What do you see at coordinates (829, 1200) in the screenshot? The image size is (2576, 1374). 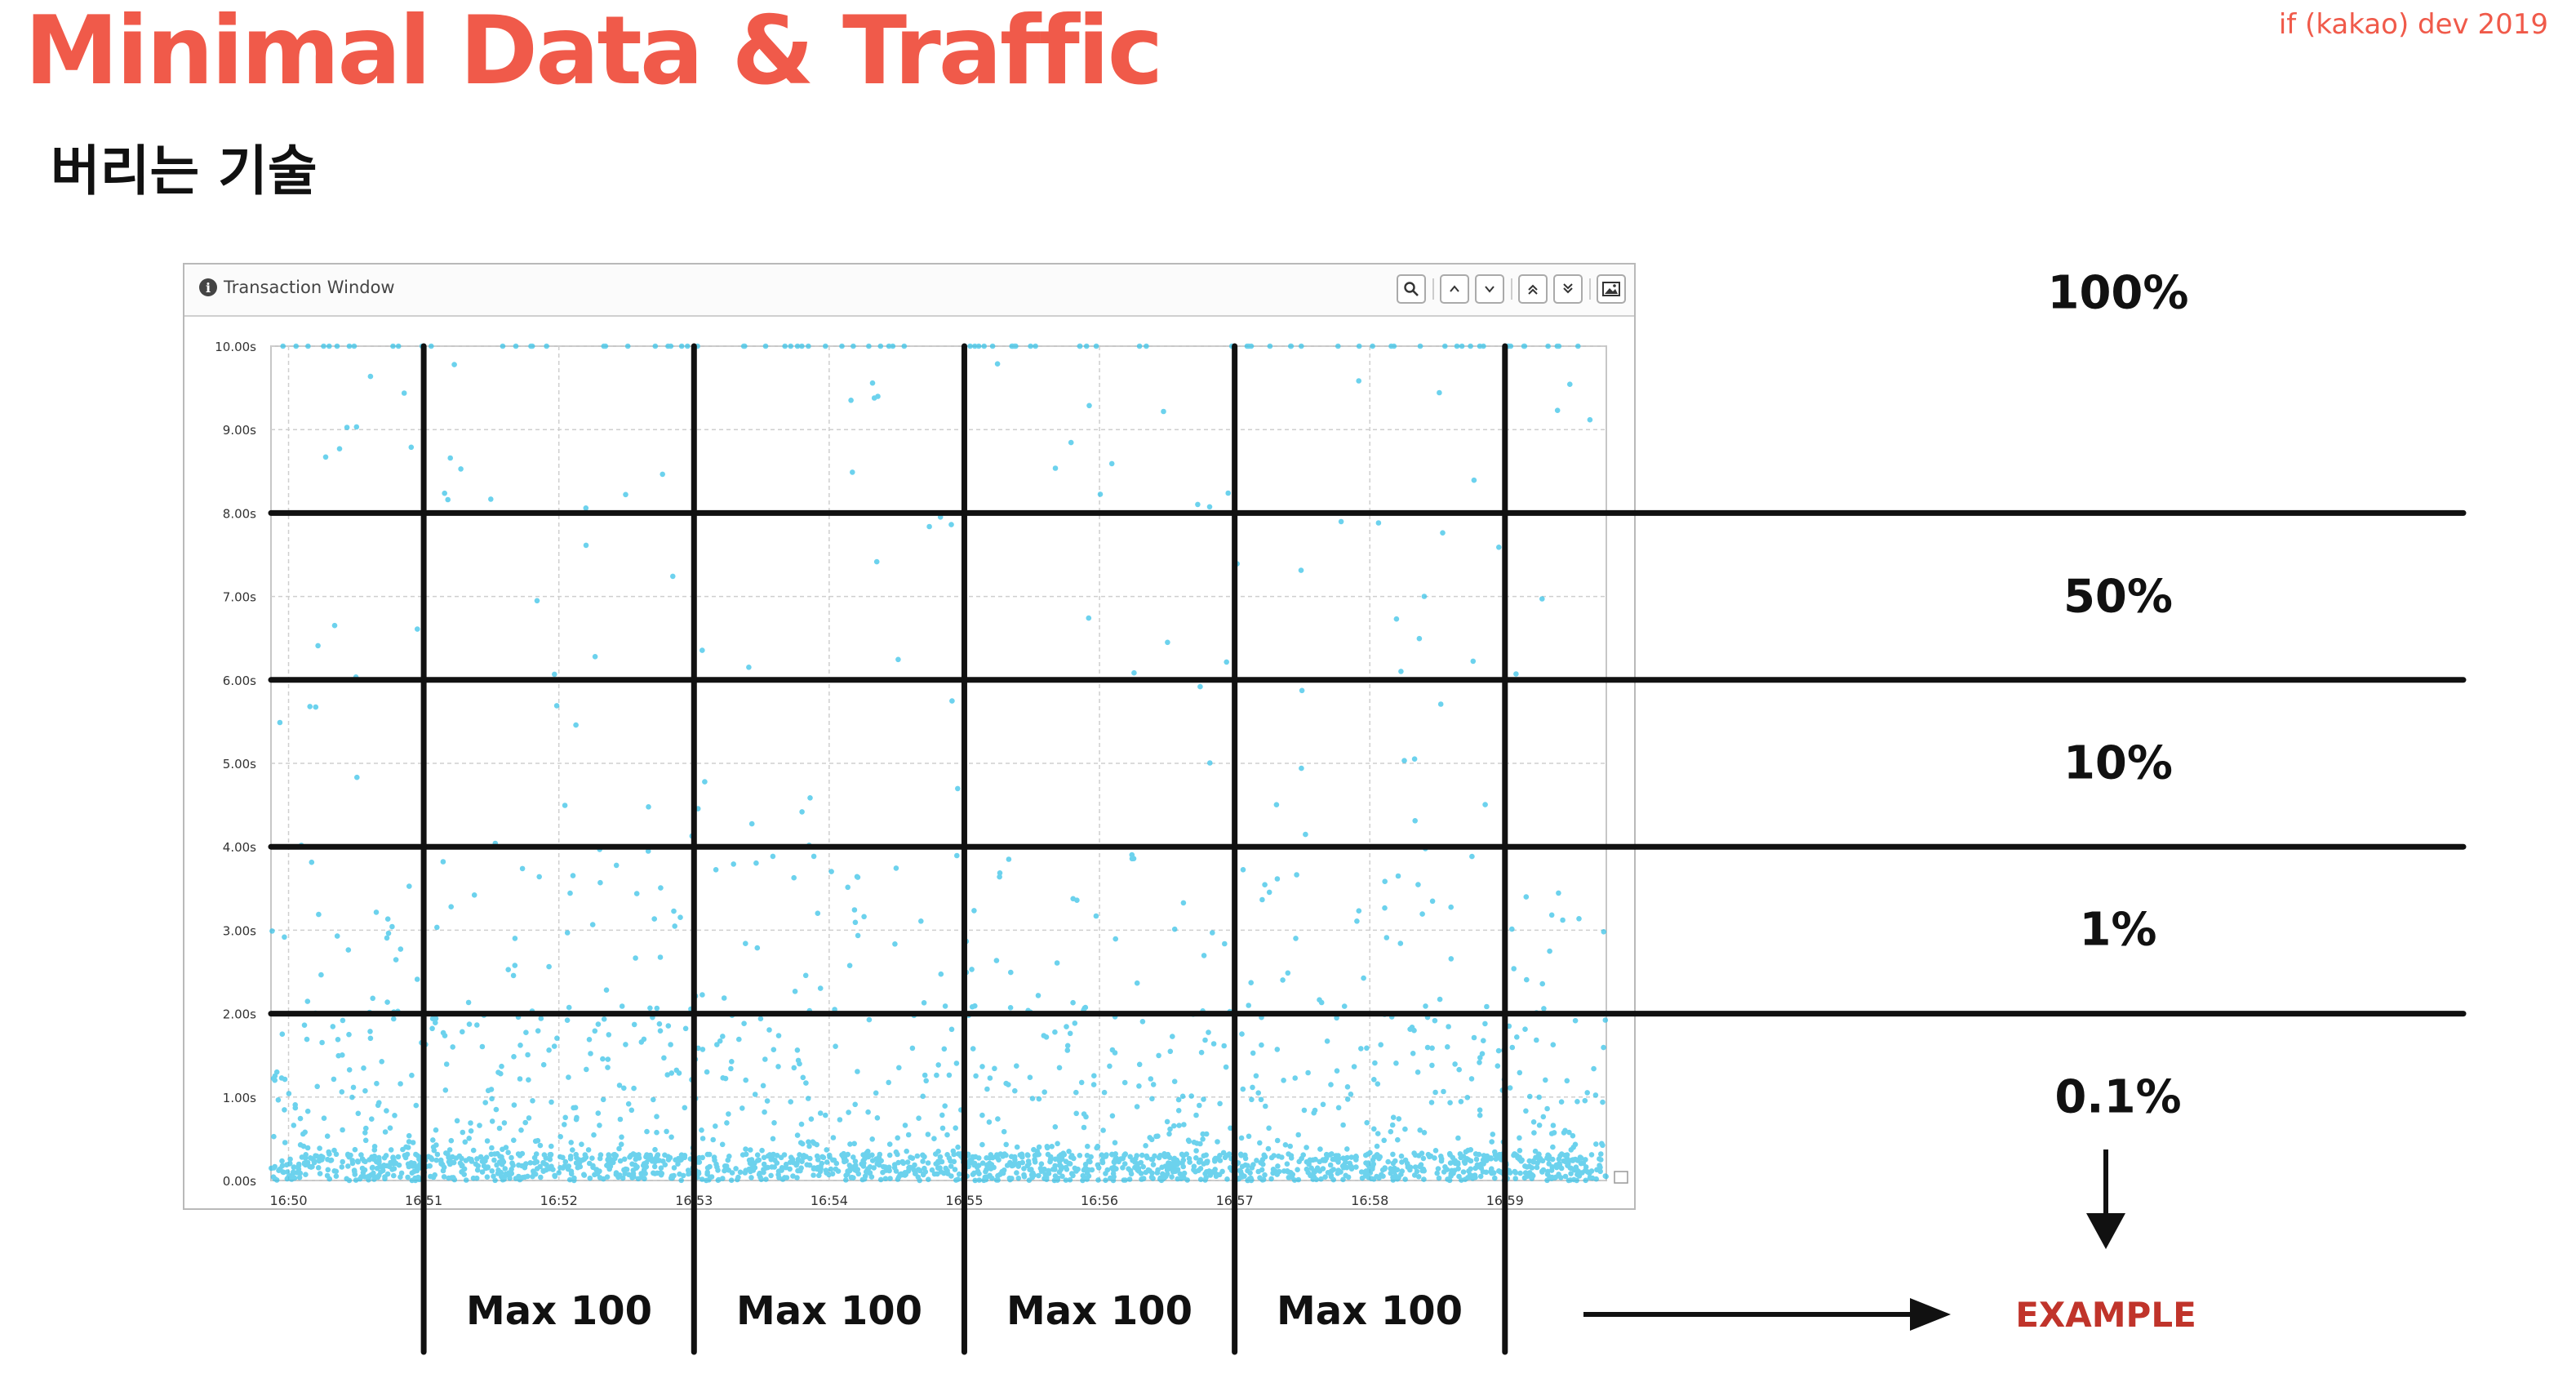 I see `x-tick-label: 16:54` at bounding box center [829, 1200].